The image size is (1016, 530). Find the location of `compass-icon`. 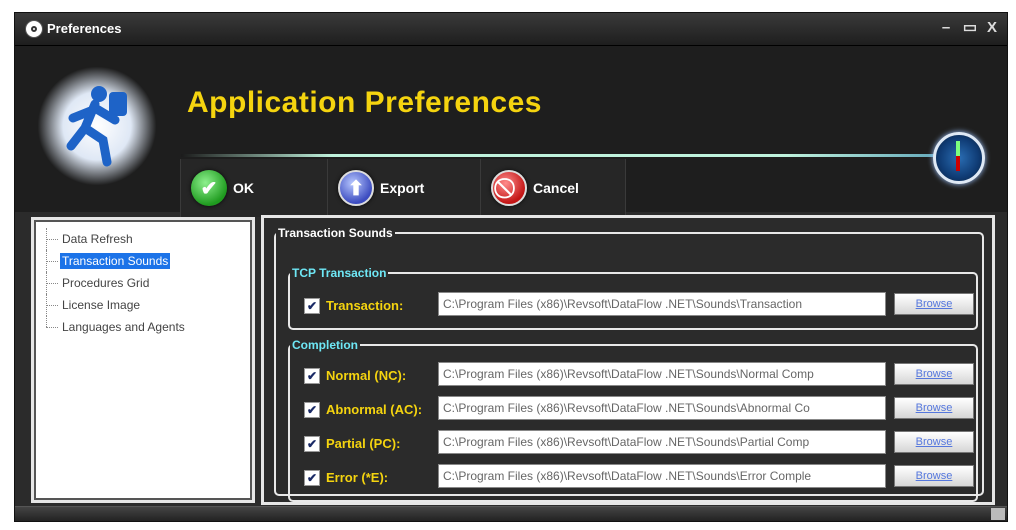

compass-icon is located at coordinates (959, 158).